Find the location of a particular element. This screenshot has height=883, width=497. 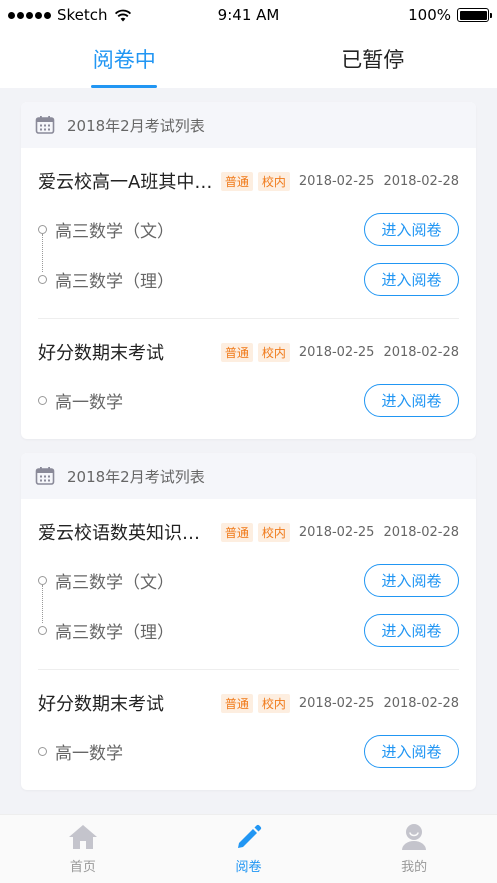

tab-grading: 阅卷中 is located at coordinates (124, 59).